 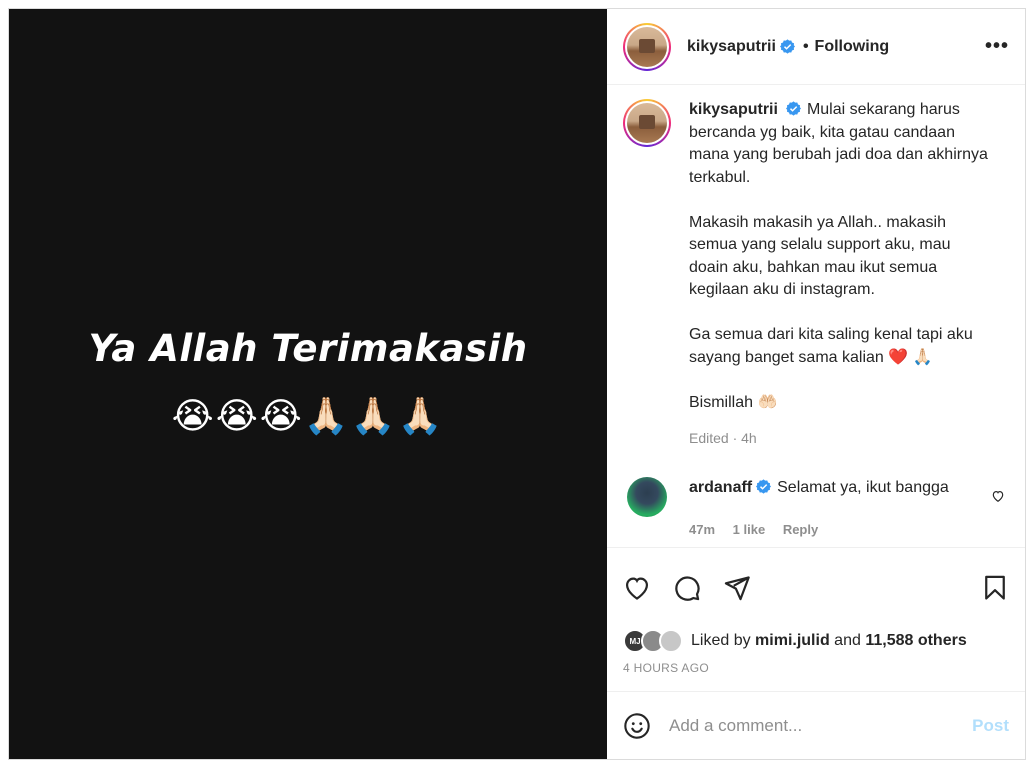 What do you see at coordinates (816, 587) in the screenshot?
I see `action-bar` at bounding box center [816, 587].